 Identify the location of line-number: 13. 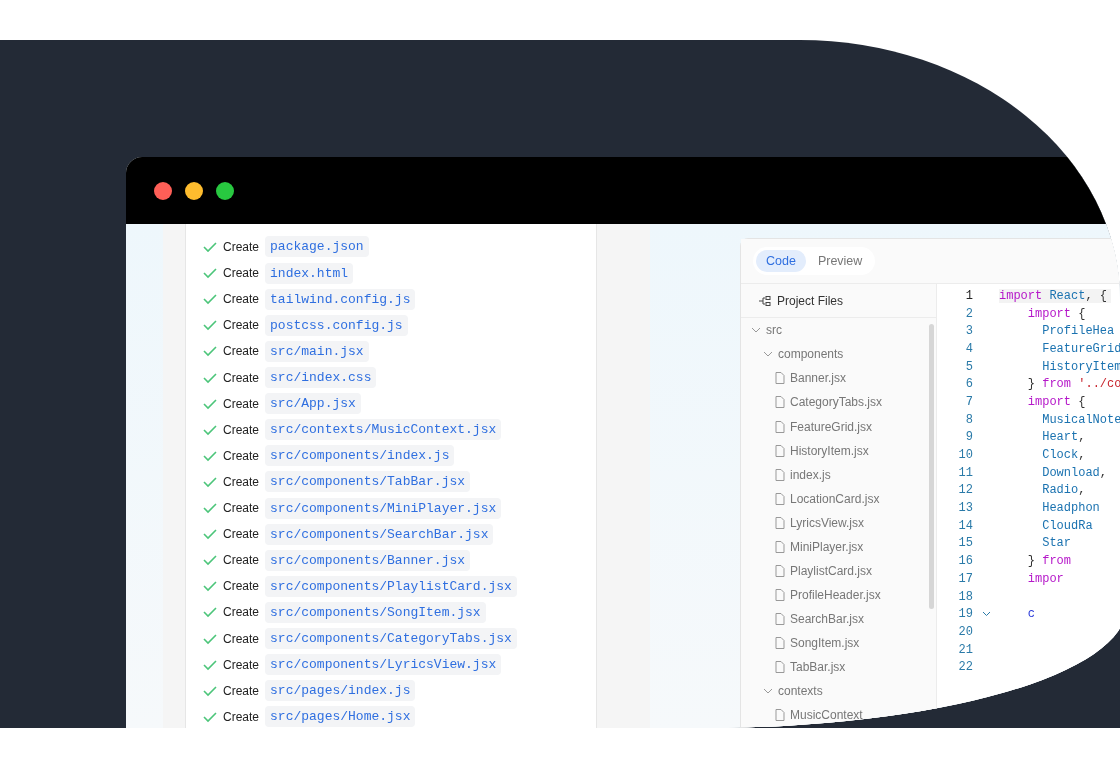
(965, 508).